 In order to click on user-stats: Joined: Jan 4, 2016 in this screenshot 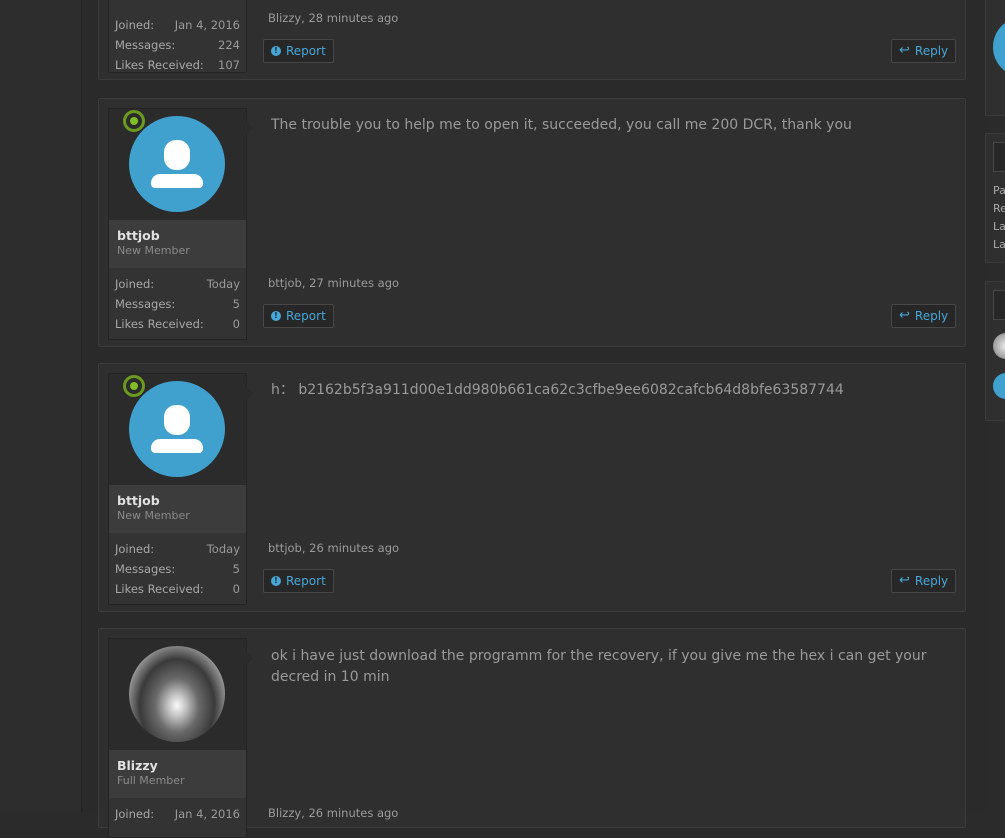, I will do `click(177, 813)`.